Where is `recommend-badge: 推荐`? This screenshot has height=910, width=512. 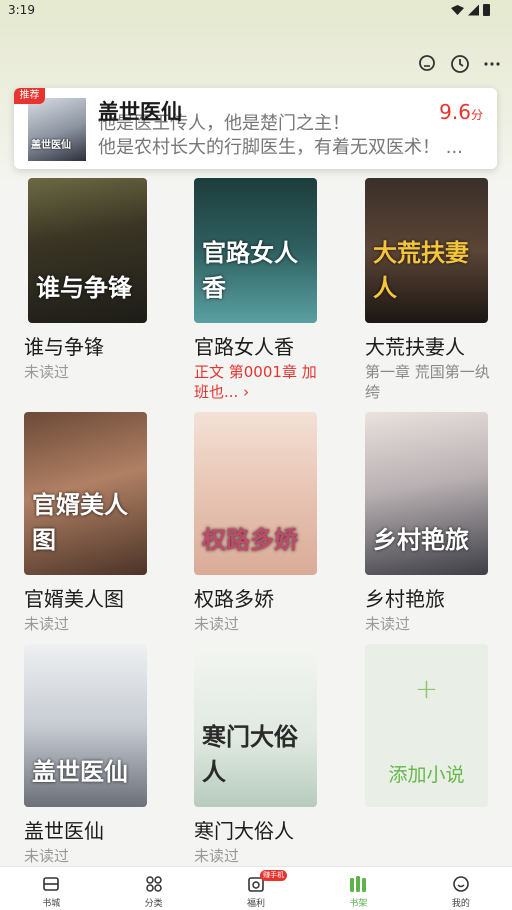
recommend-badge: 推荐 is located at coordinates (29, 96).